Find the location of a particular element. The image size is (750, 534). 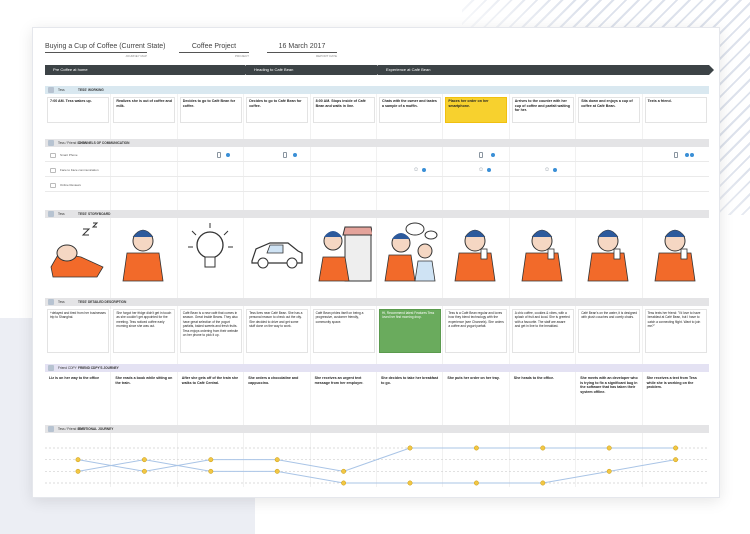

phase-pre-coffee: Pre Coffee at home is located at coordinates (147, 70).